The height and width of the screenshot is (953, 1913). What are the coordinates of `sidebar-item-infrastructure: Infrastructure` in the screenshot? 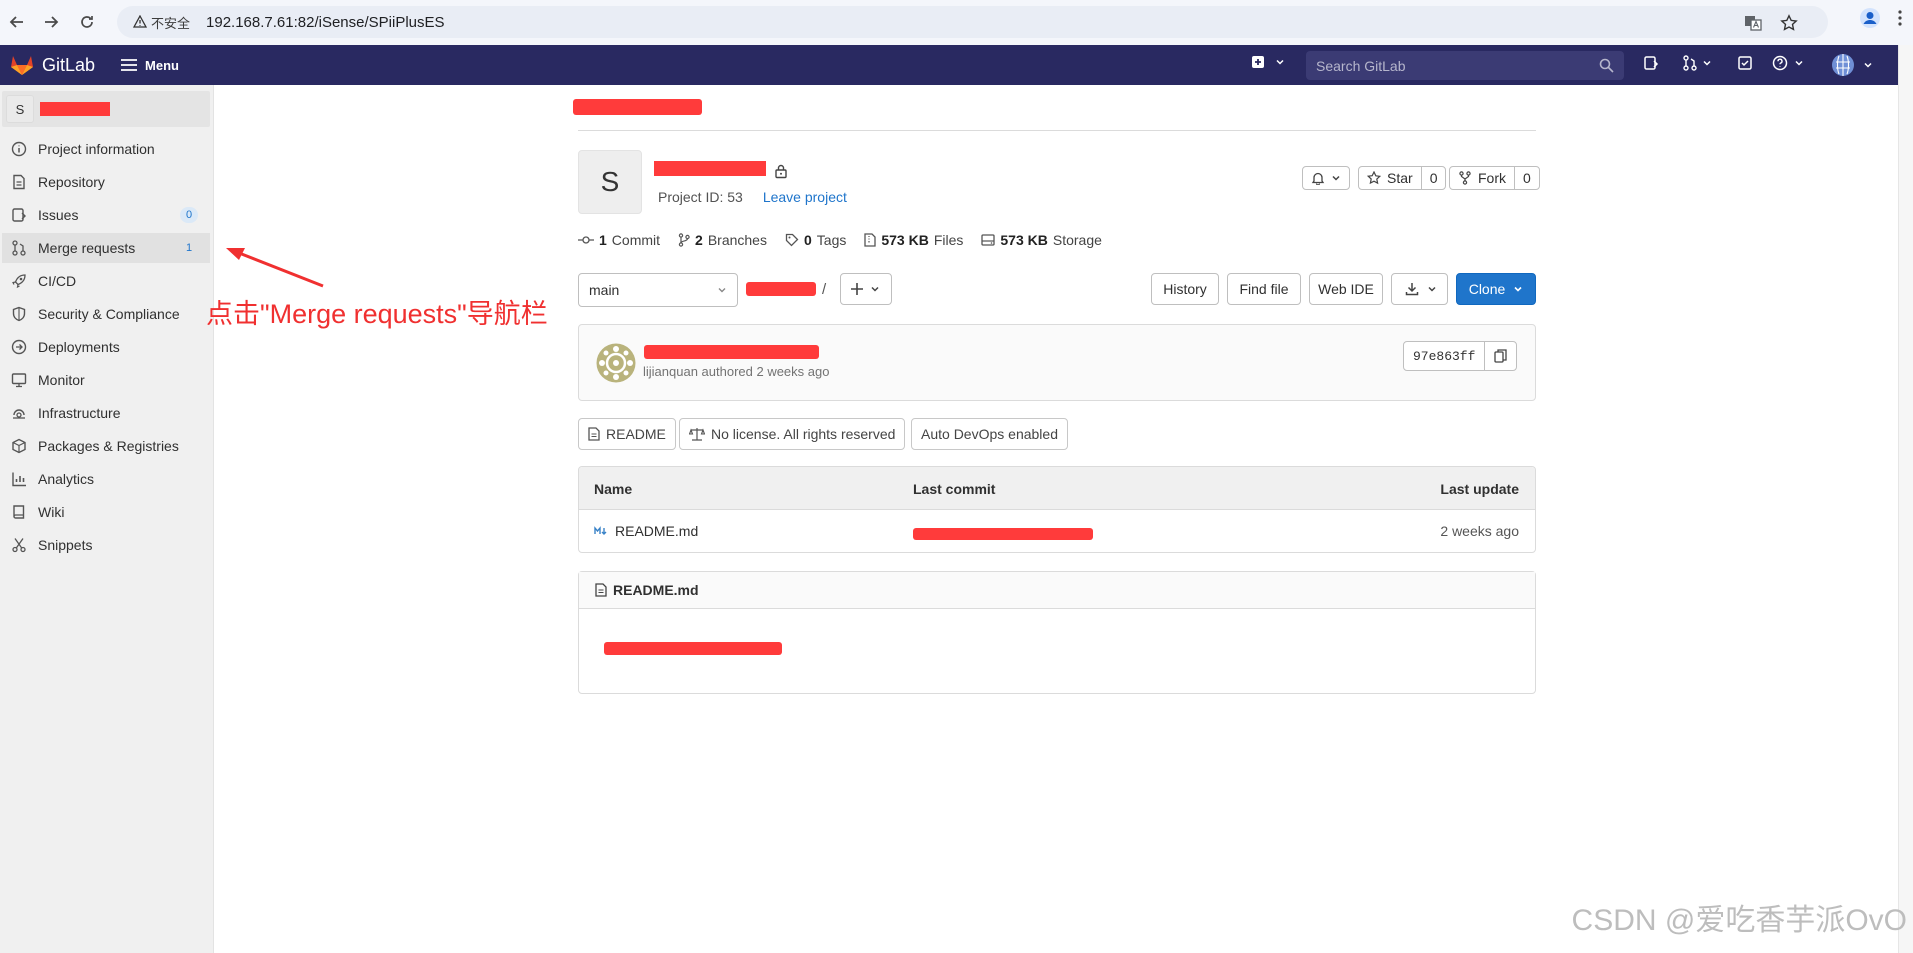 It's located at (106, 413).